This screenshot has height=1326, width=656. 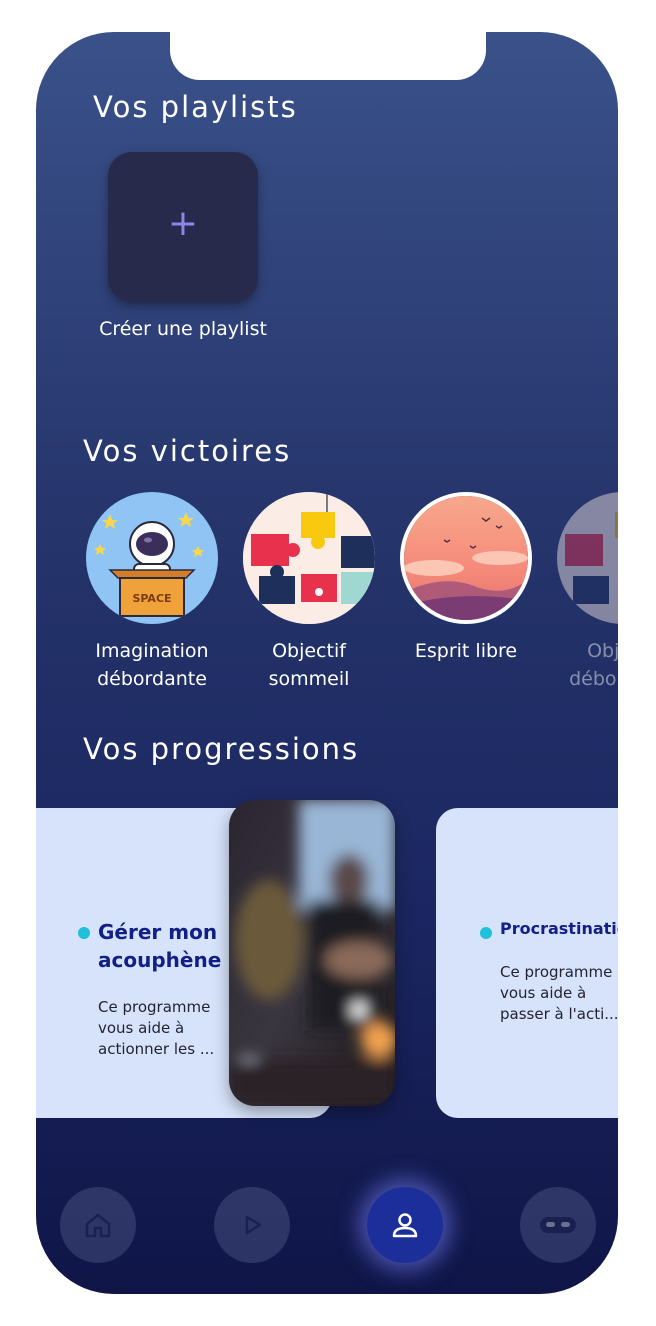 I want to click on profile-icon, so click(x=405, y=1225).